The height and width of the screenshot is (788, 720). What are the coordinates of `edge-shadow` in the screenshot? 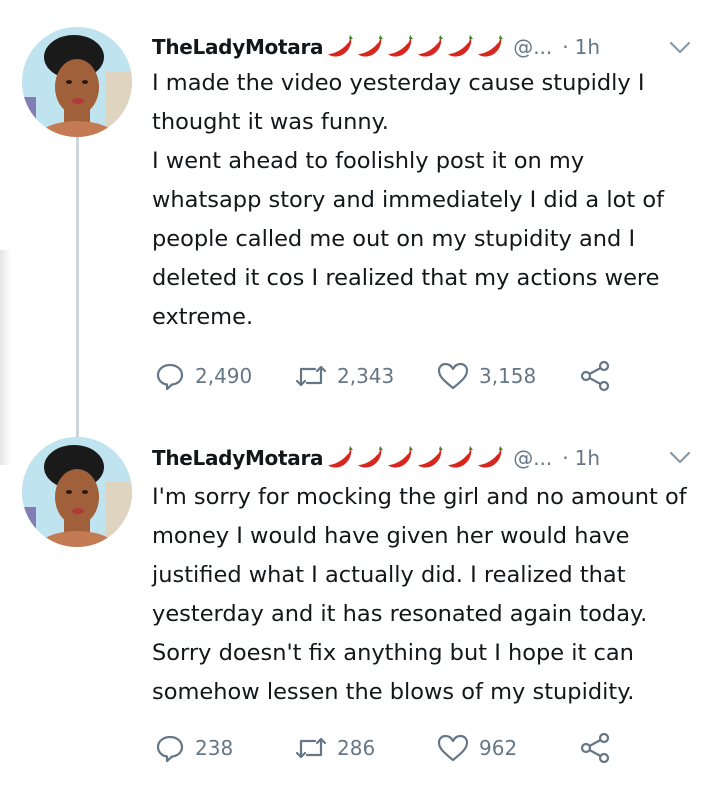 It's located at (6, 357).